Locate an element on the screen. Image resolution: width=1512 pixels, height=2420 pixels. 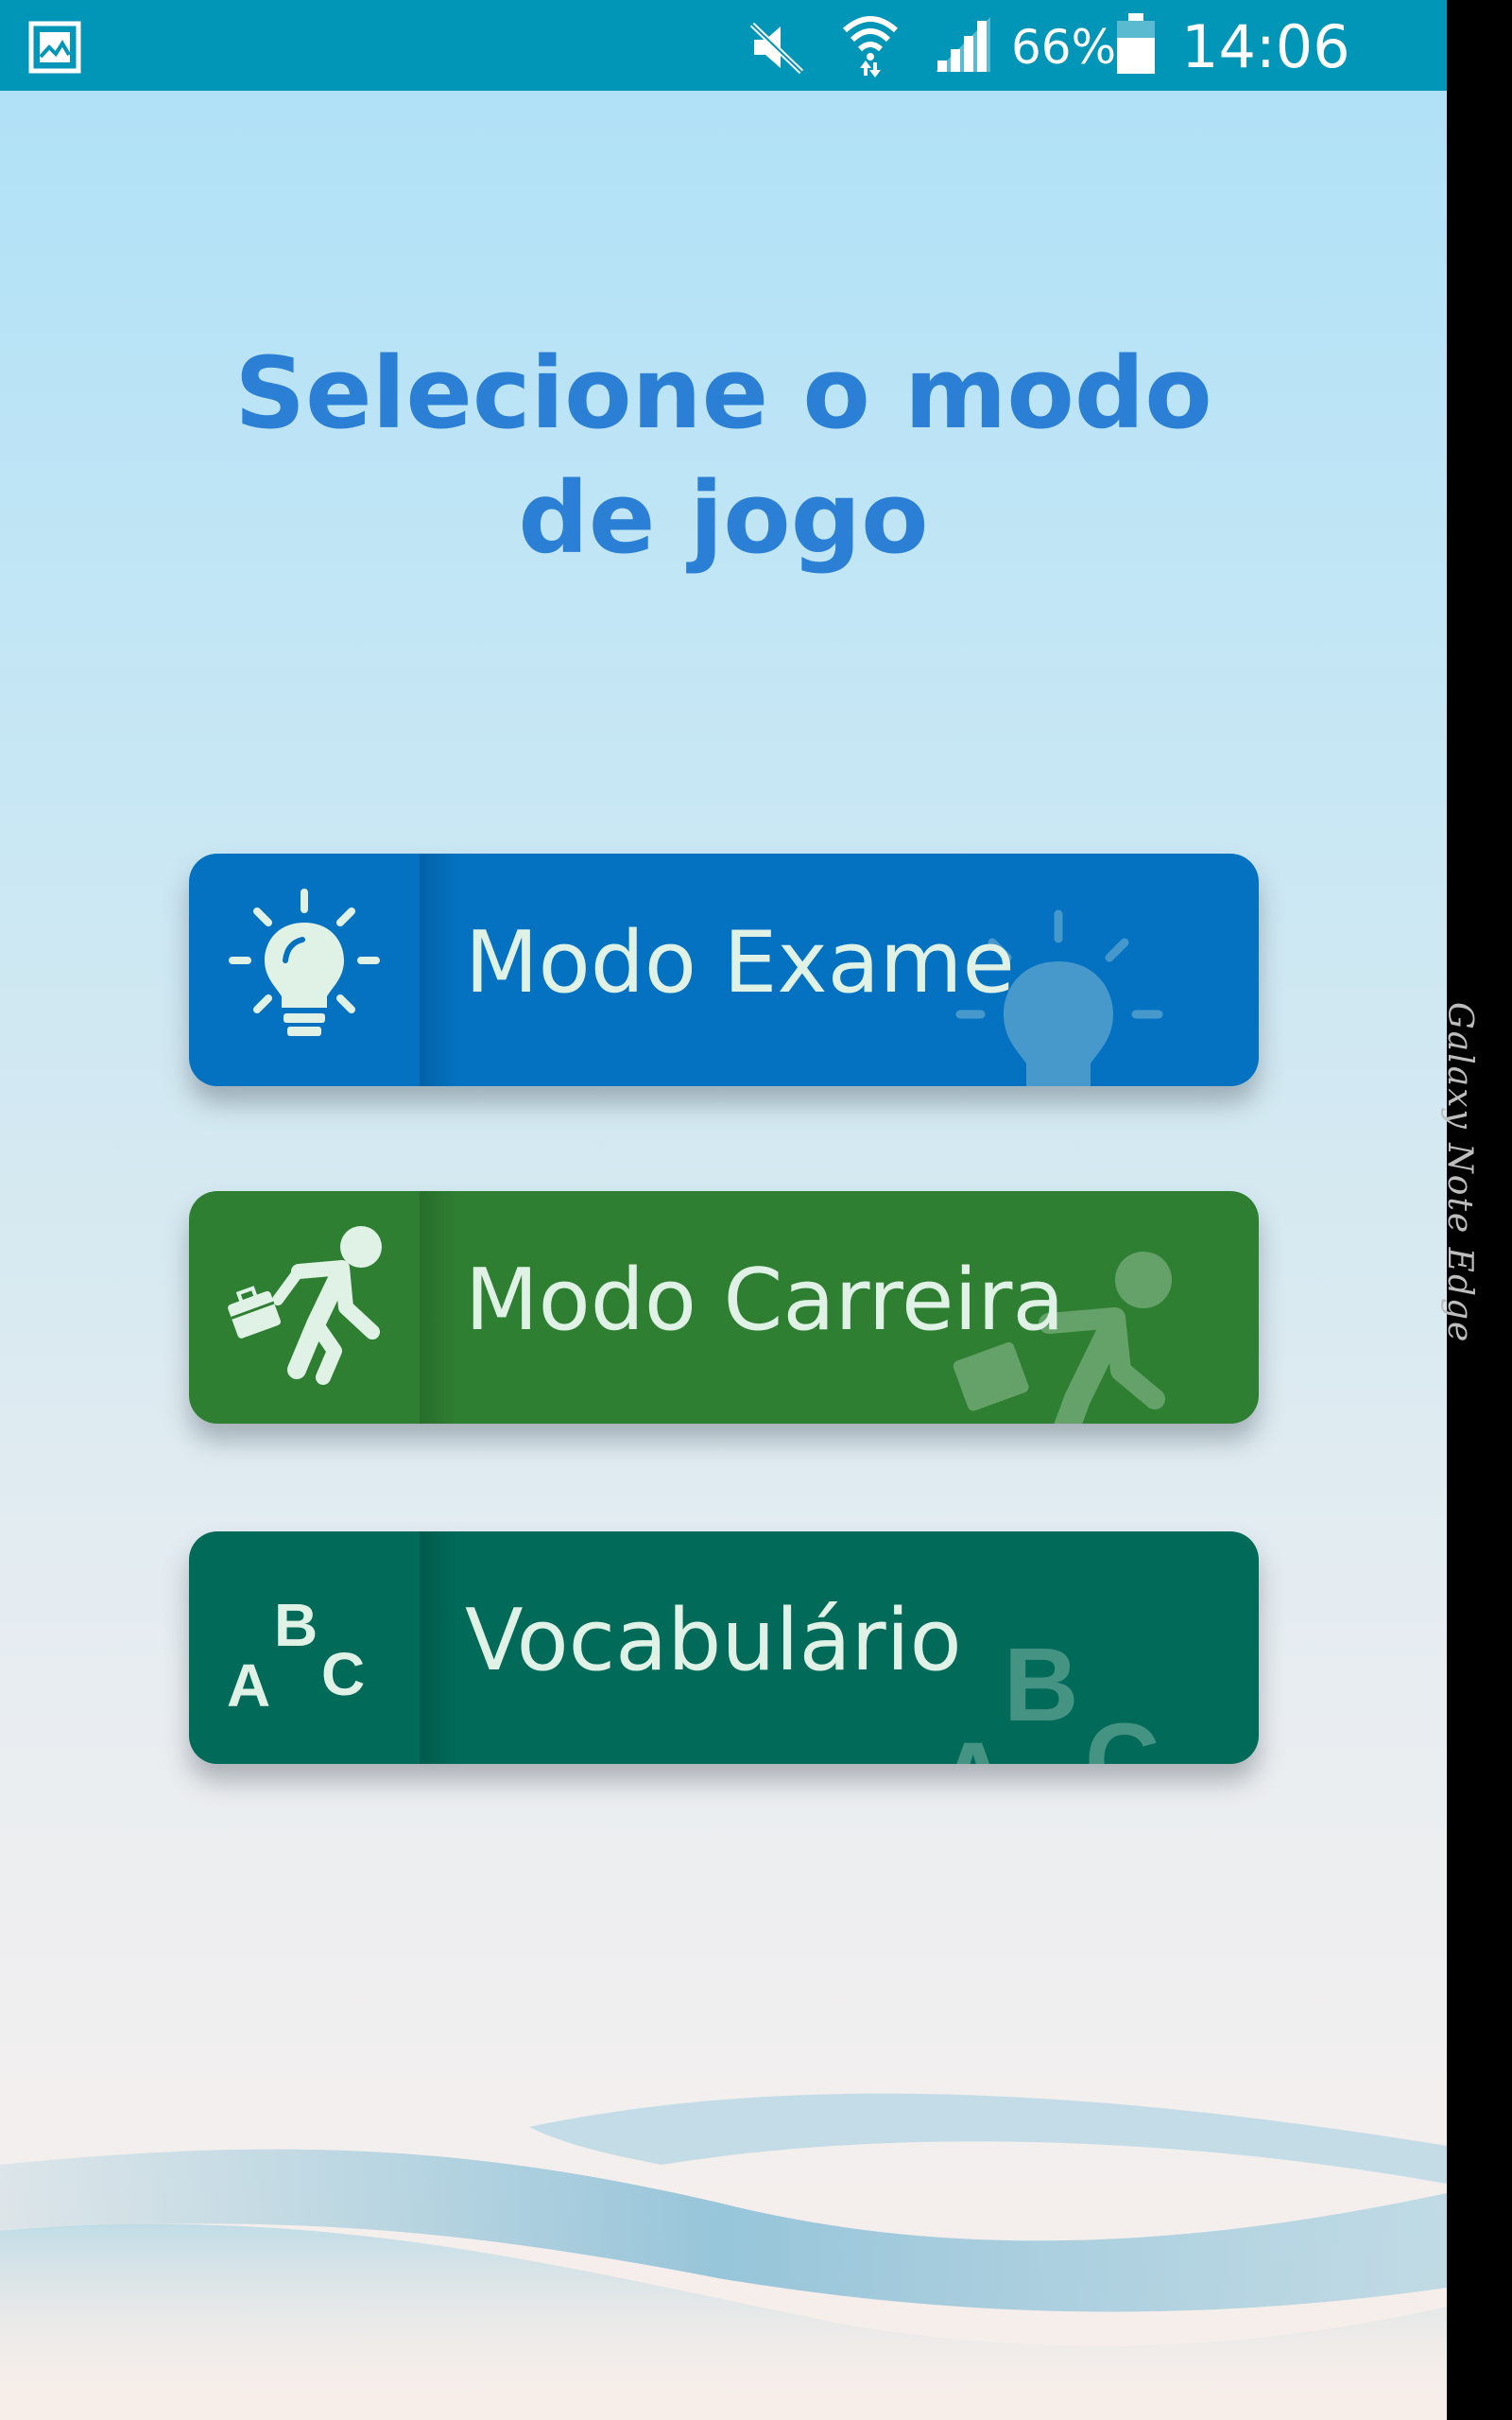
mode-vocabulario-label: Vocabulário is located at coordinates (713, 1640).